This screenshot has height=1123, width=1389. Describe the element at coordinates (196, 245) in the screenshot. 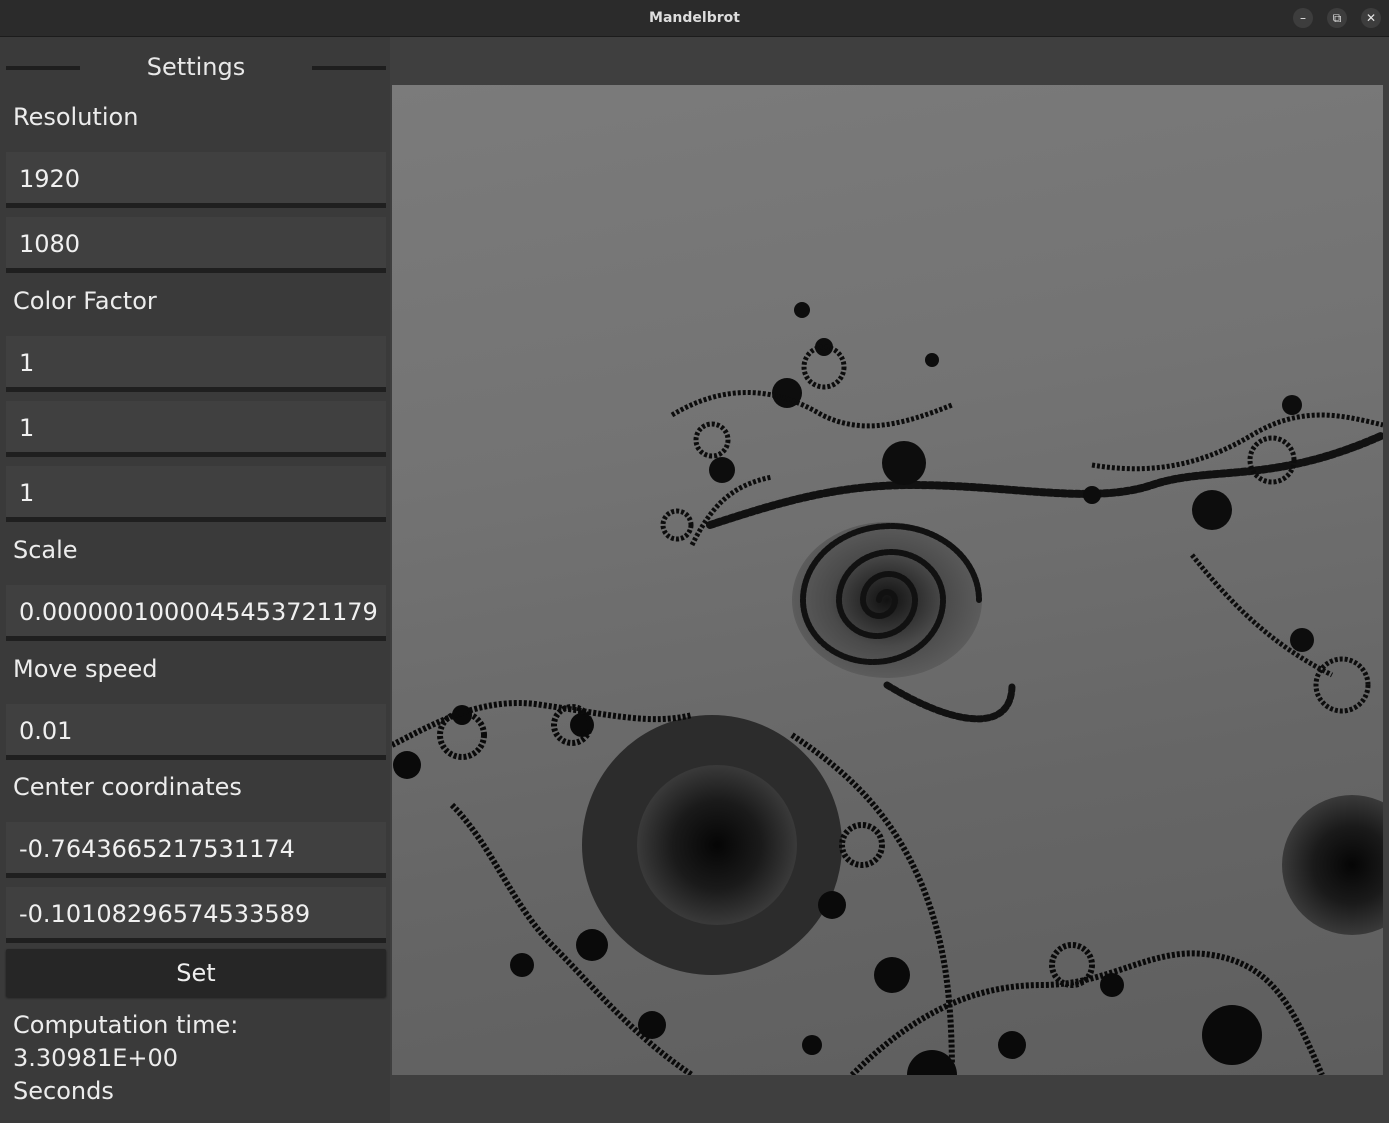

I see `resolution-height-input: 1080` at that location.